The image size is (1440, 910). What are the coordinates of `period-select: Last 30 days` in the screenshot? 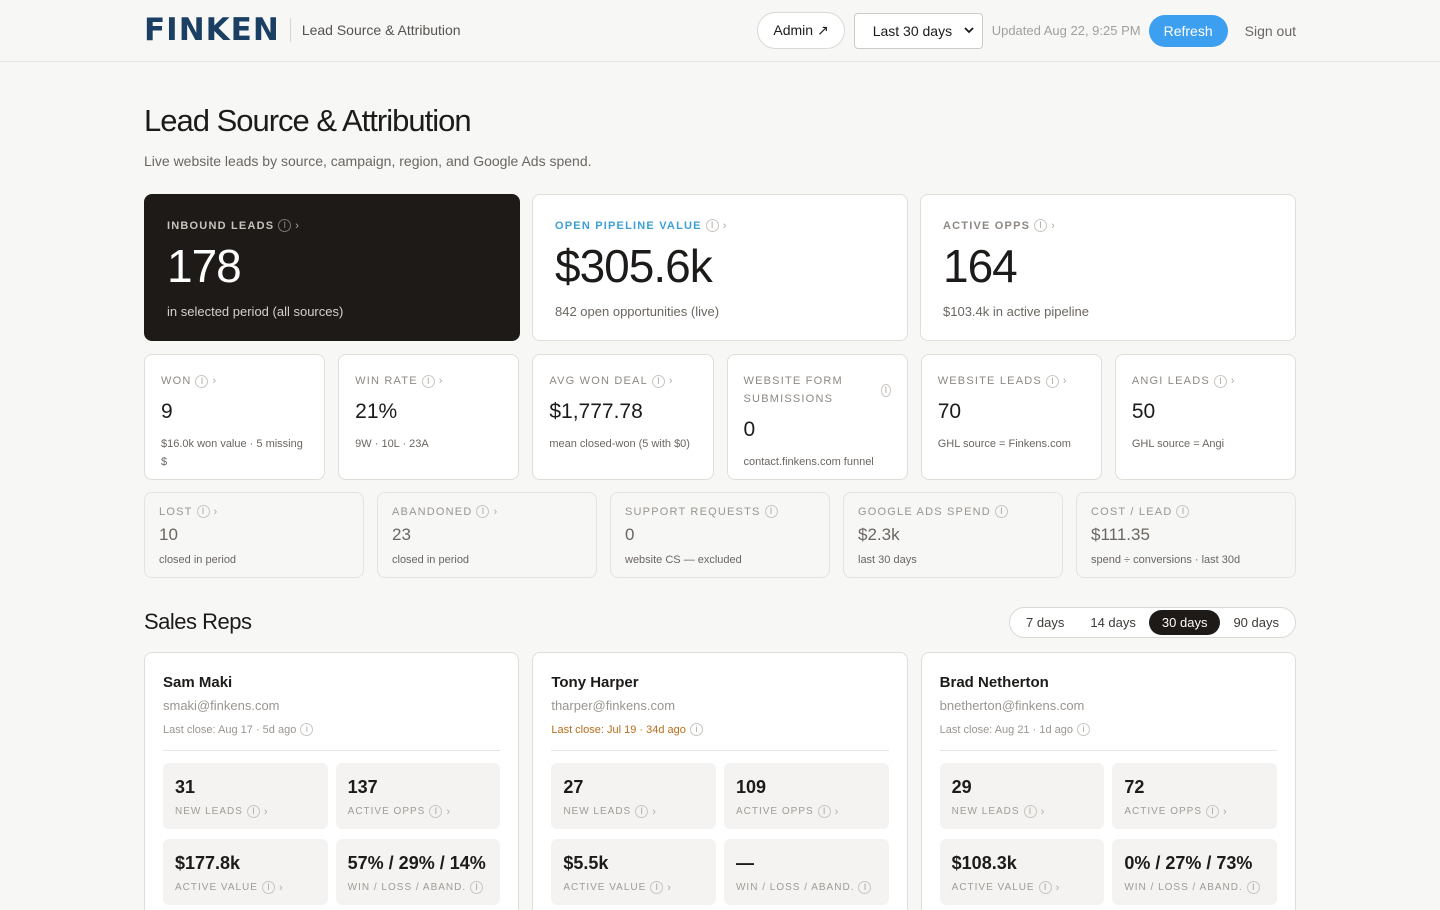 It's located at (918, 30).